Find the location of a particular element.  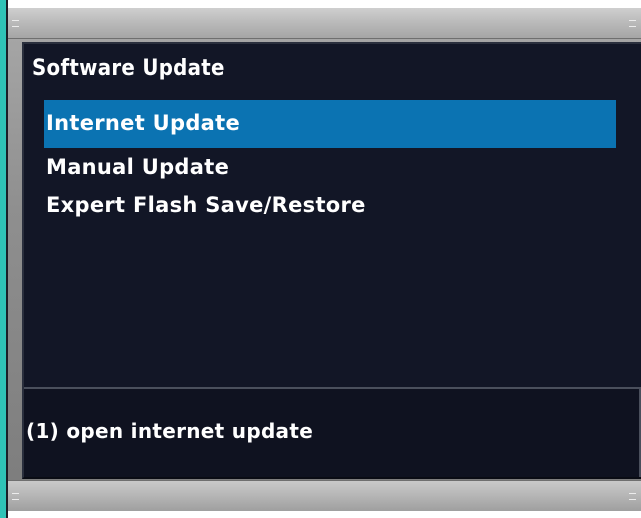

dialog-title: Software Update is located at coordinates (128, 68).